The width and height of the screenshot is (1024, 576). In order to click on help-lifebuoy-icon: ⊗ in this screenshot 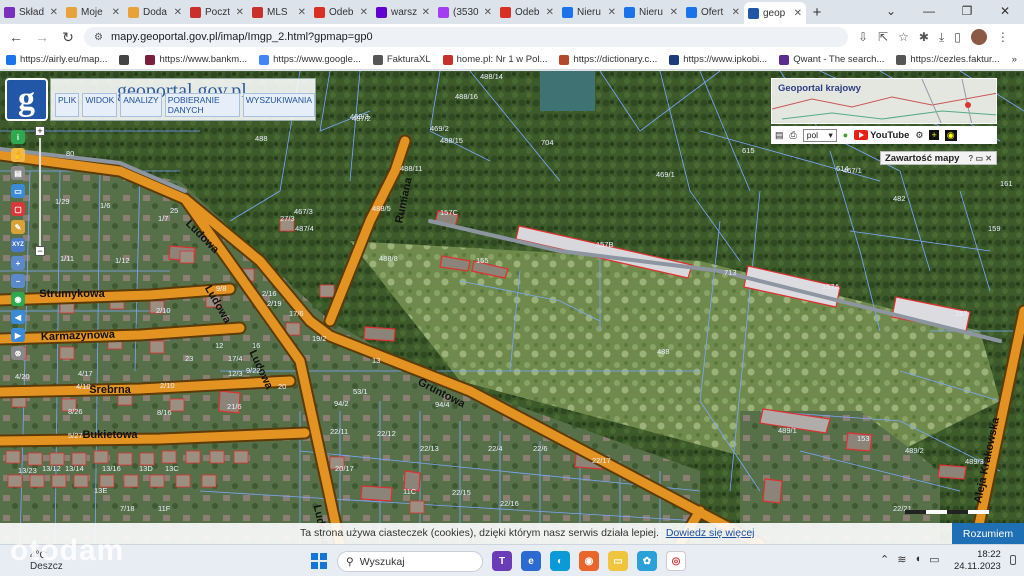, I will do `click(18, 353)`.